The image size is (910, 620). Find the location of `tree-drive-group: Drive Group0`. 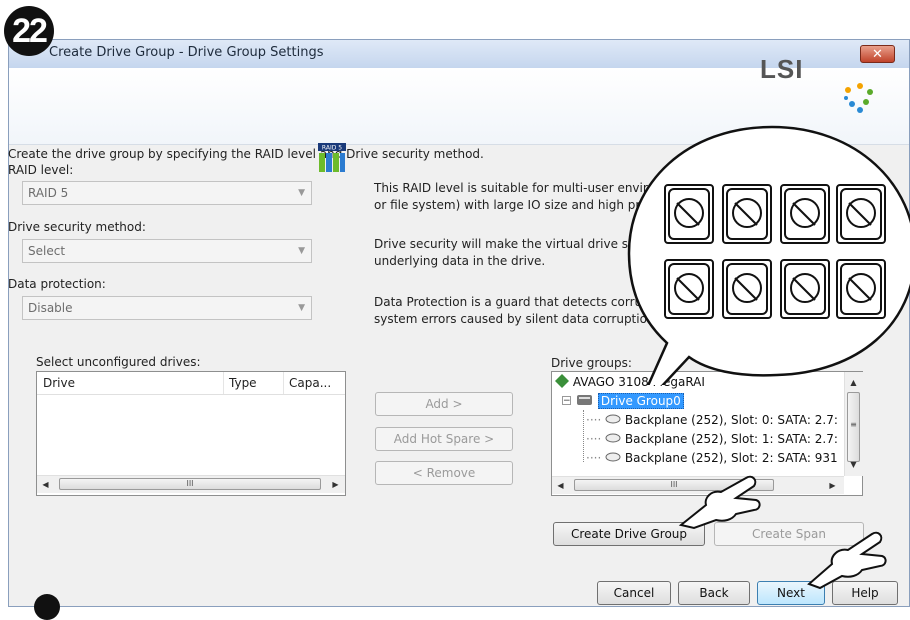

tree-drive-group: Drive Group0 is located at coordinates (630, 401).